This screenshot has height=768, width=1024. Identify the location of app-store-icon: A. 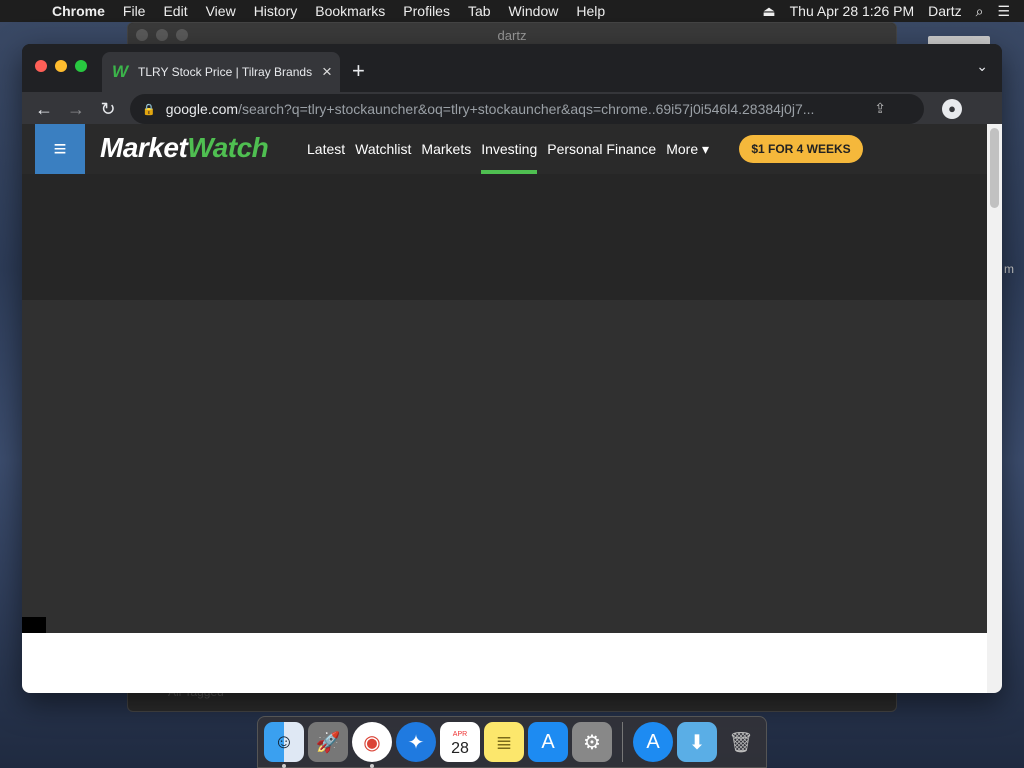
(548, 742).